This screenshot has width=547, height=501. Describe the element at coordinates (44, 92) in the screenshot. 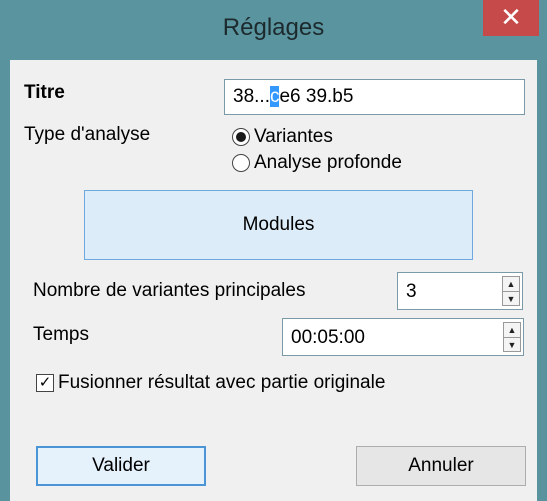

I see `title-label: Titre` at that location.